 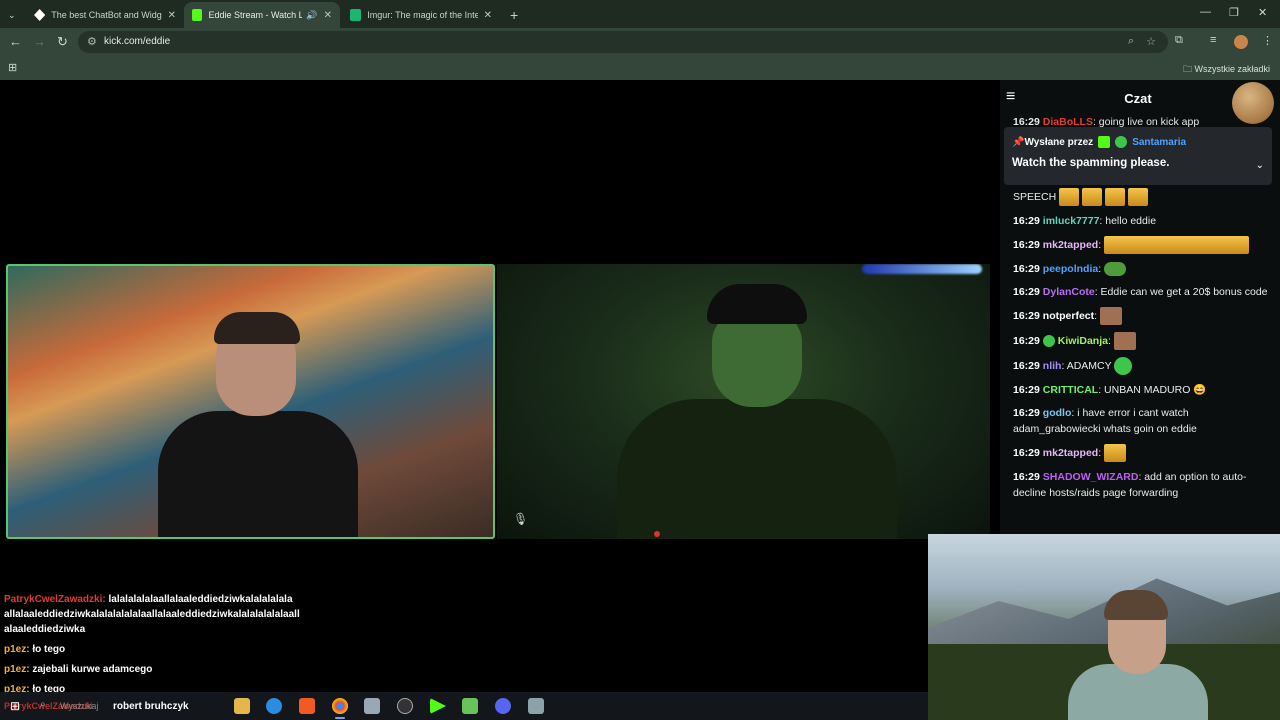 I want to click on chat-username: imluck7777, so click(x=1071, y=221).